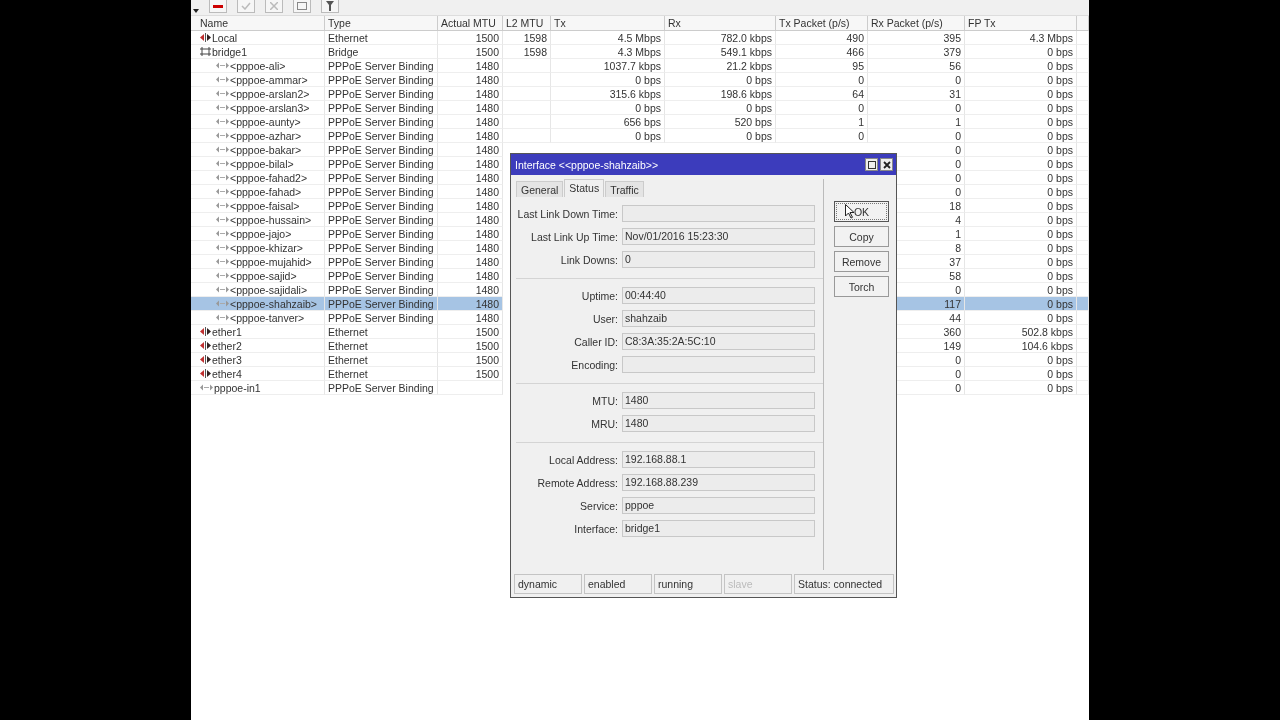 The image size is (1280, 720). What do you see at coordinates (822, 23) in the screenshot?
I see `column-header: Tx Packet (p/s)` at bounding box center [822, 23].